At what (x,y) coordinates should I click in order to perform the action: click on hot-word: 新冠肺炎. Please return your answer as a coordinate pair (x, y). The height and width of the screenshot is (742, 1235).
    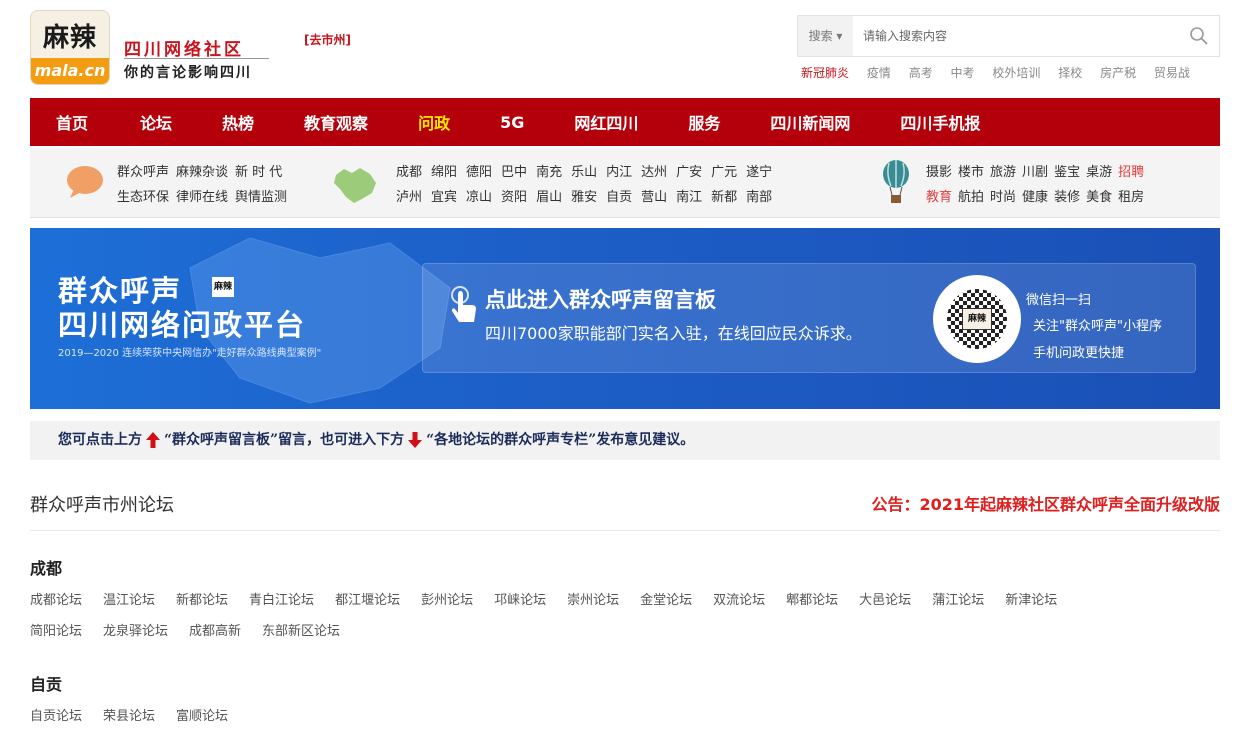
    Looking at the image, I should click on (825, 73).